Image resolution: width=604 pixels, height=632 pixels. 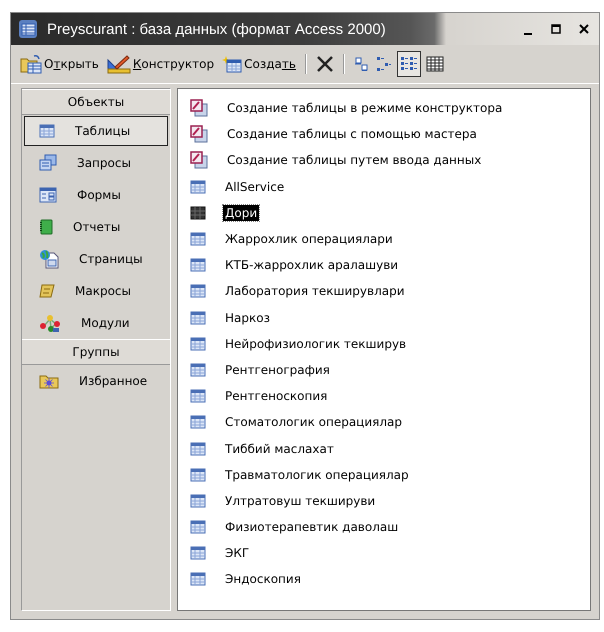 I want to click on list-item: Наркоз, so click(x=247, y=318).